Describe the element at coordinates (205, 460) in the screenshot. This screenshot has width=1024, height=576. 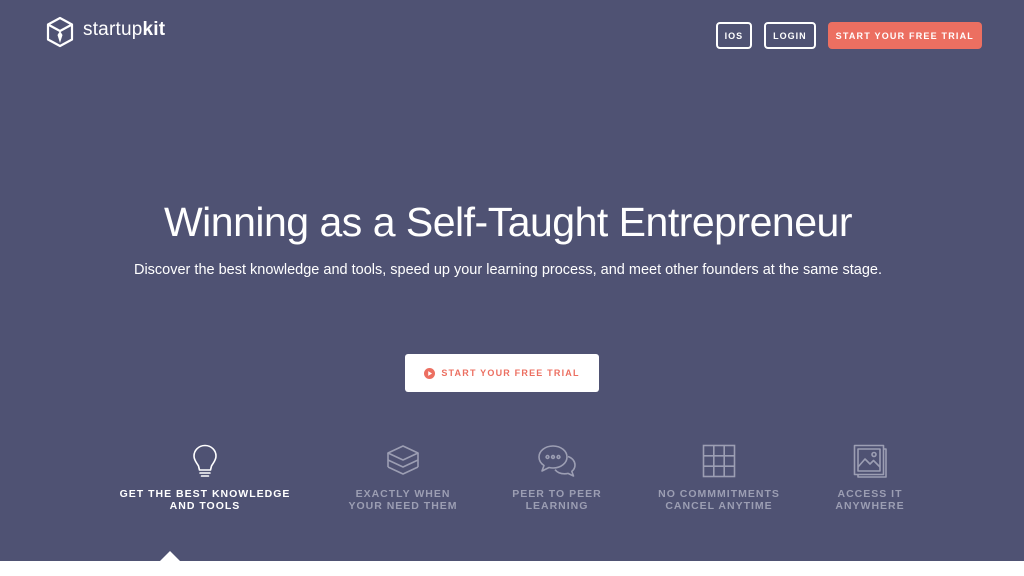
I see `lightbulb-icon` at that location.